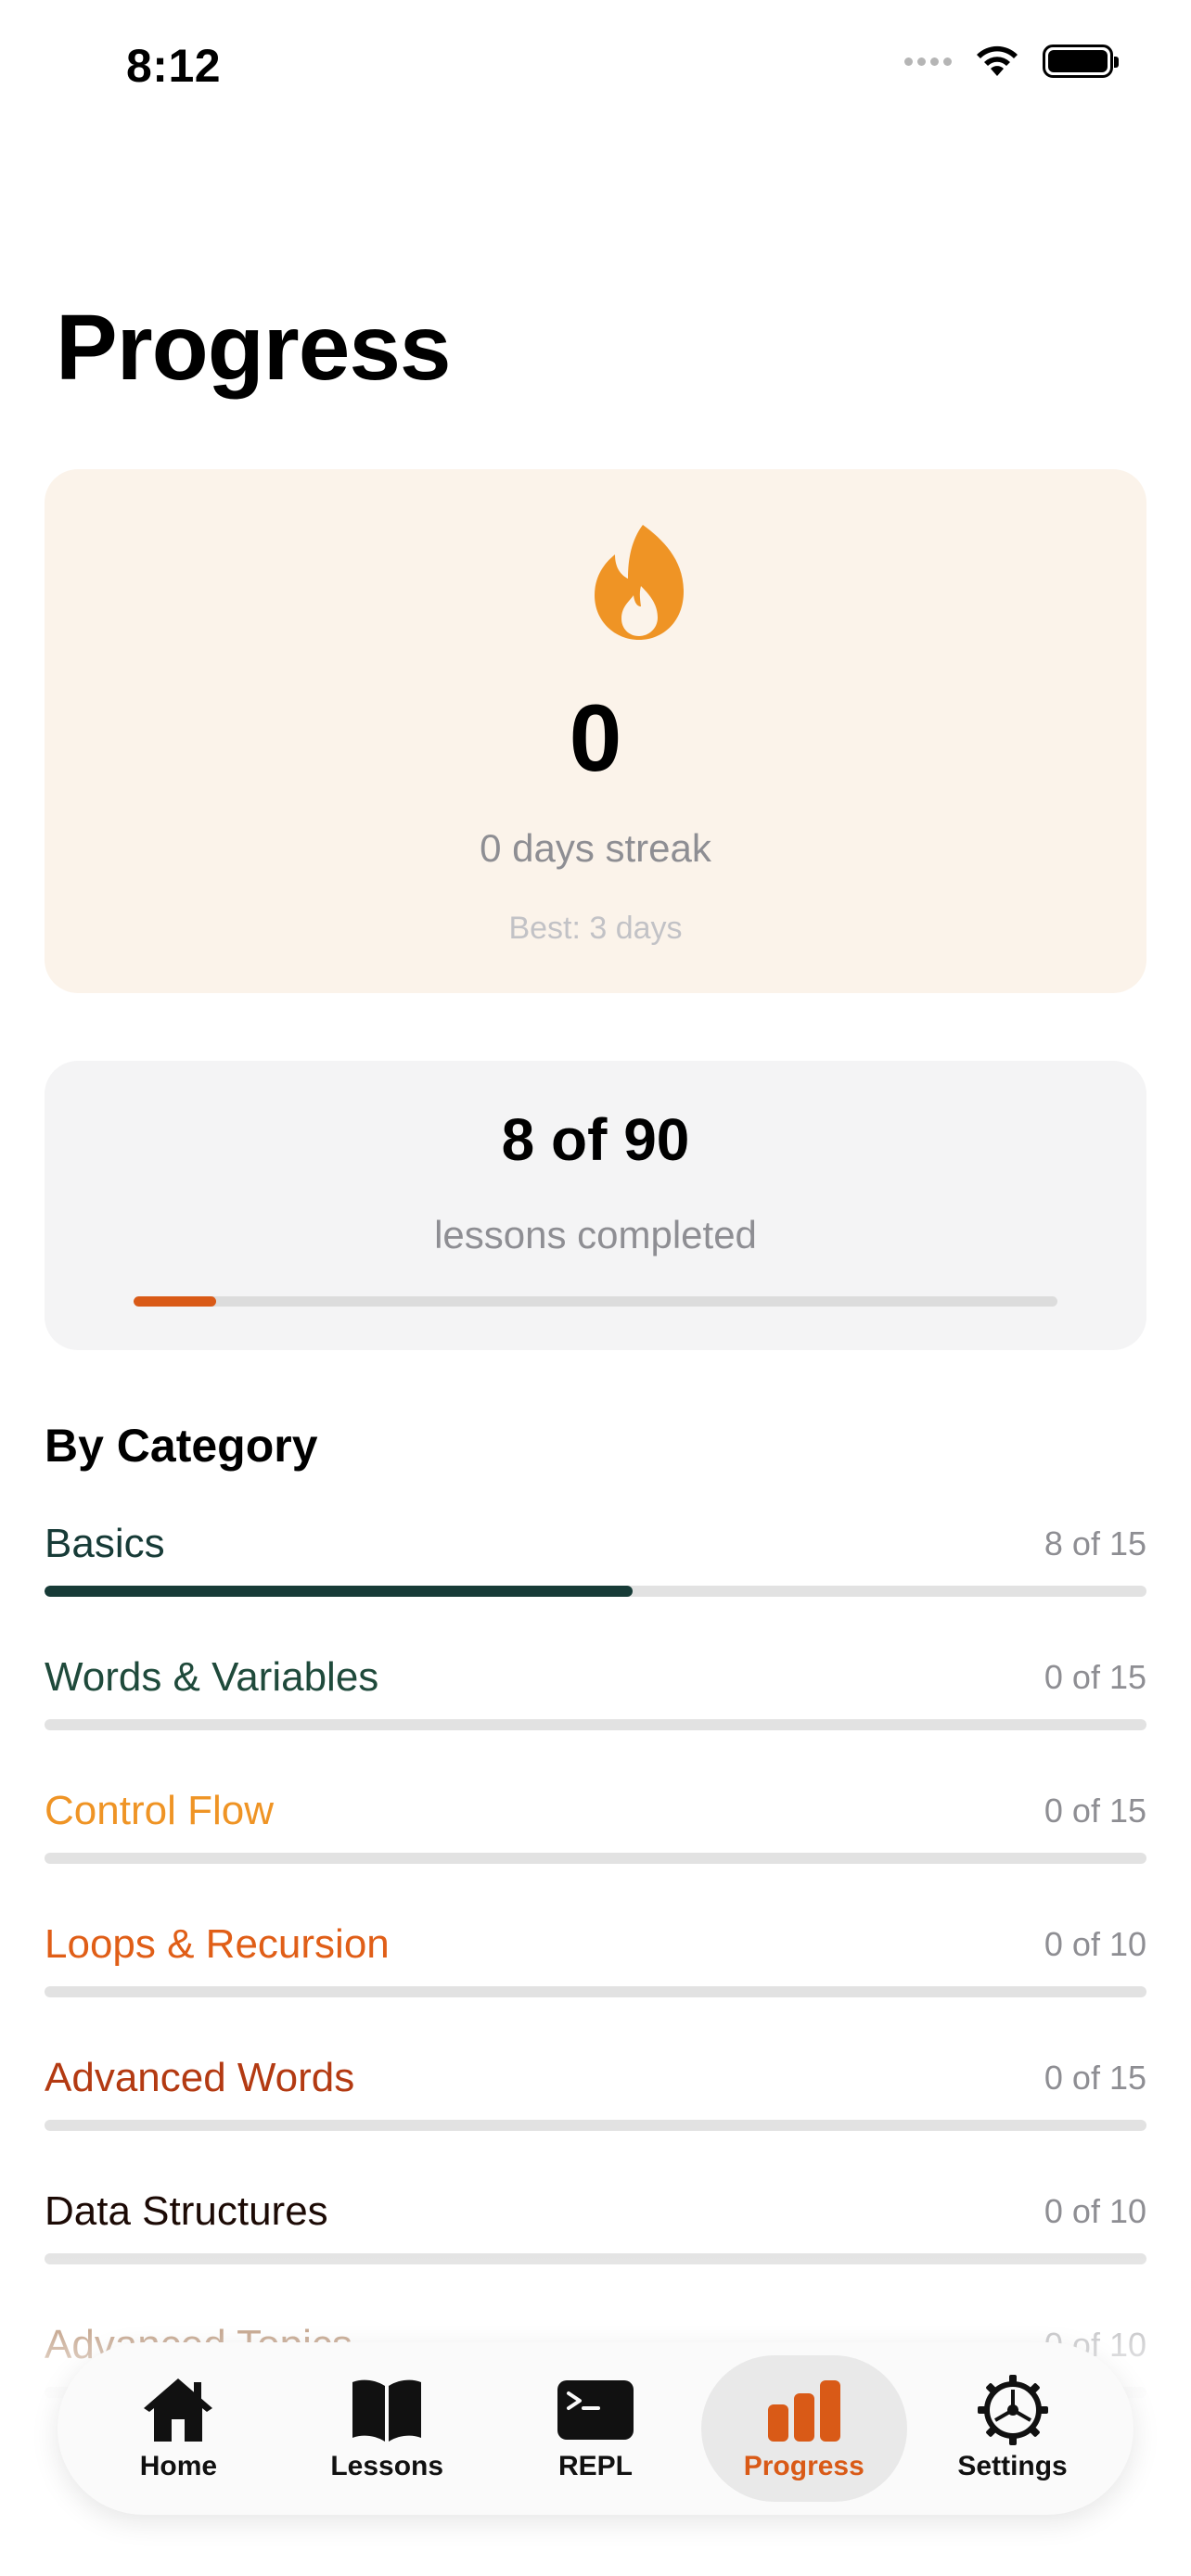 The width and height of the screenshot is (1191, 2576). What do you see at coordinates (595, 2410) in the screenshot?
I see `terminal-icon` at bounding box center [595, 2410].